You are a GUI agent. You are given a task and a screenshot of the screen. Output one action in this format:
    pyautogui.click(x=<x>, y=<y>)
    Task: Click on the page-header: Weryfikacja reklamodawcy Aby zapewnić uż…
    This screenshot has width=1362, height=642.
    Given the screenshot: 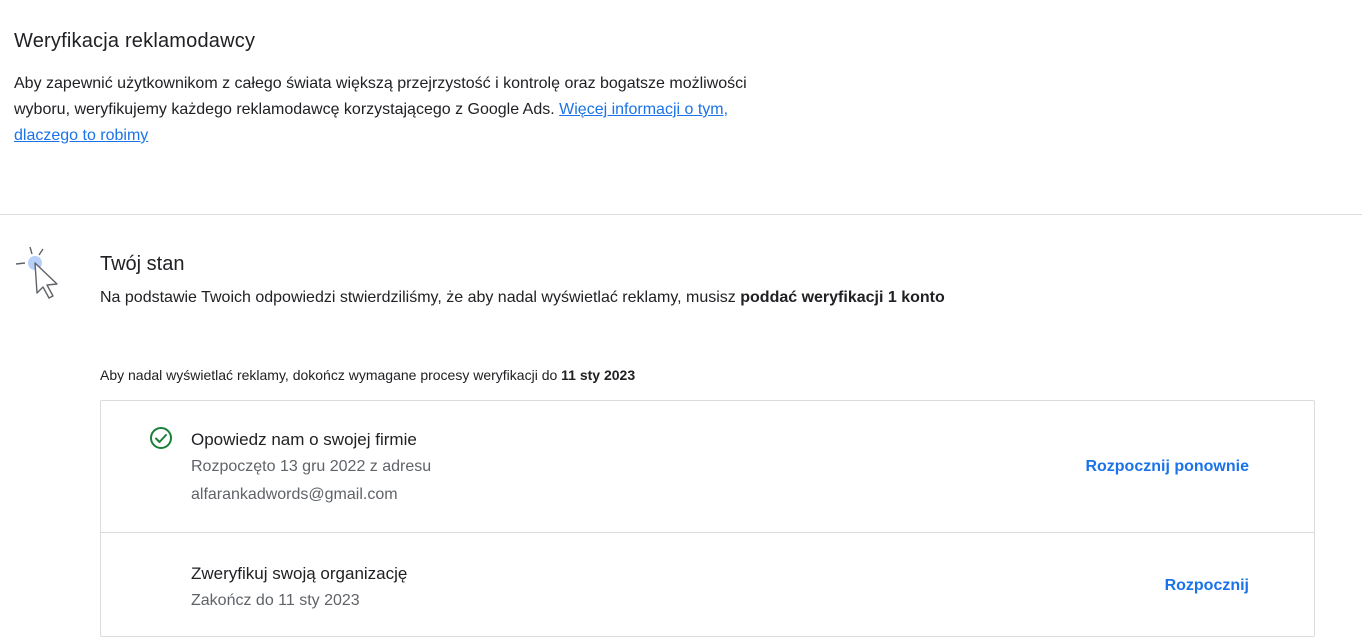 What is the action you would take?
    pyautogui.click(x=414, y=89)
    